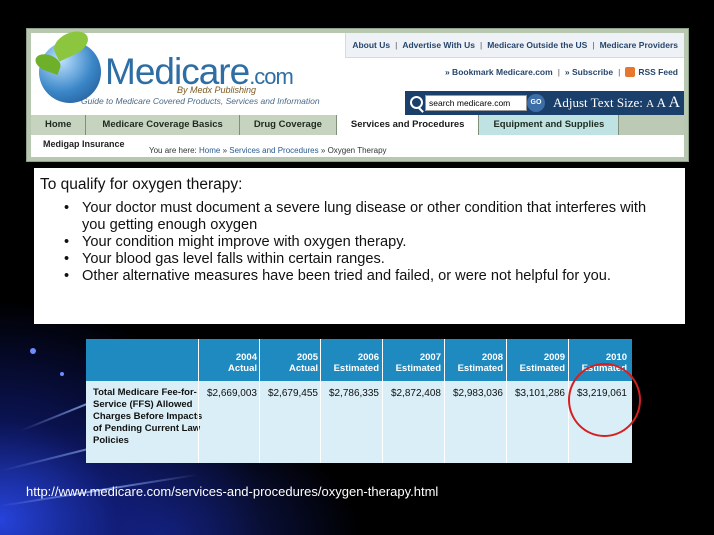 The width and height of the screenshot is (714, 535). Describe the element at coordinates (242, 363) in the screenshot. I see `column-header: 2004 Actual` at that location.